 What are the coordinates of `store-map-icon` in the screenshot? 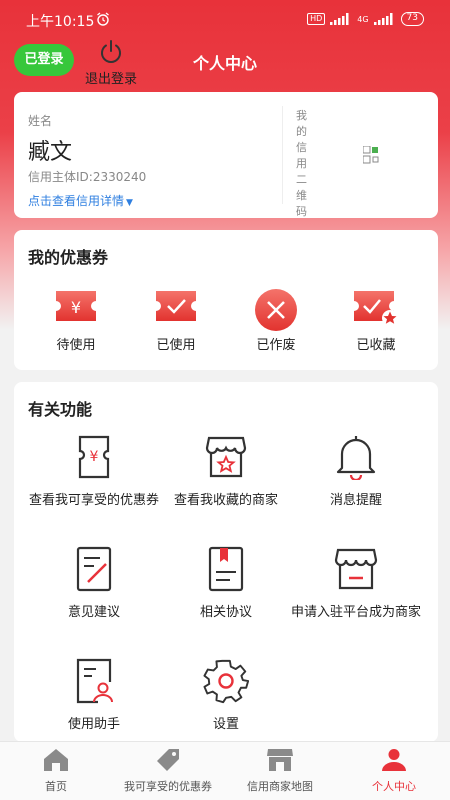 It's located at (280, 760).